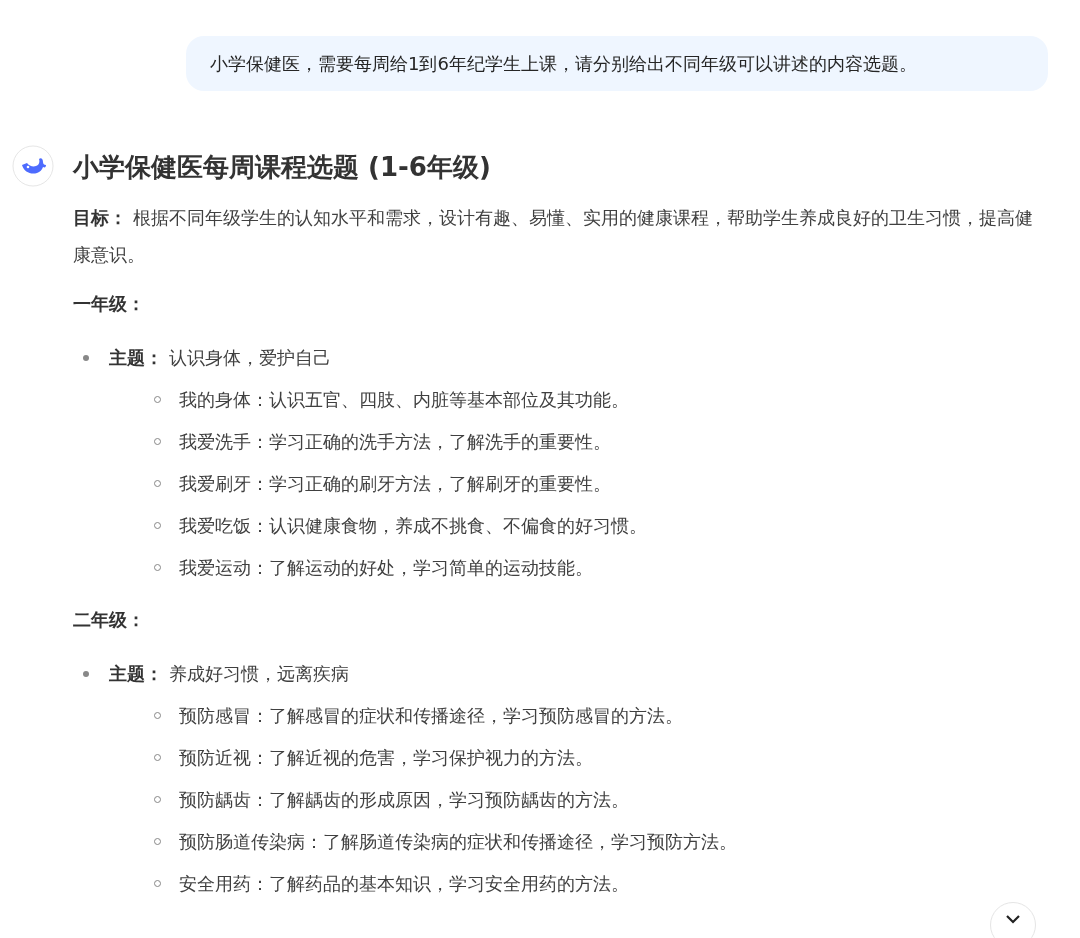  I want to click on list-item-text: 预防肠道传染病：了解肠道传染病的症状和传播途径，学习预防方法。, so click(458, 841).